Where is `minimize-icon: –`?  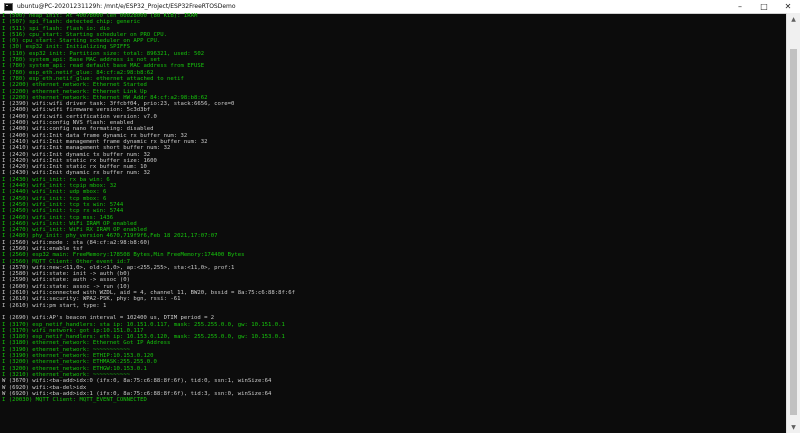 minimize-icon: – is located at coordinates (740, 6).